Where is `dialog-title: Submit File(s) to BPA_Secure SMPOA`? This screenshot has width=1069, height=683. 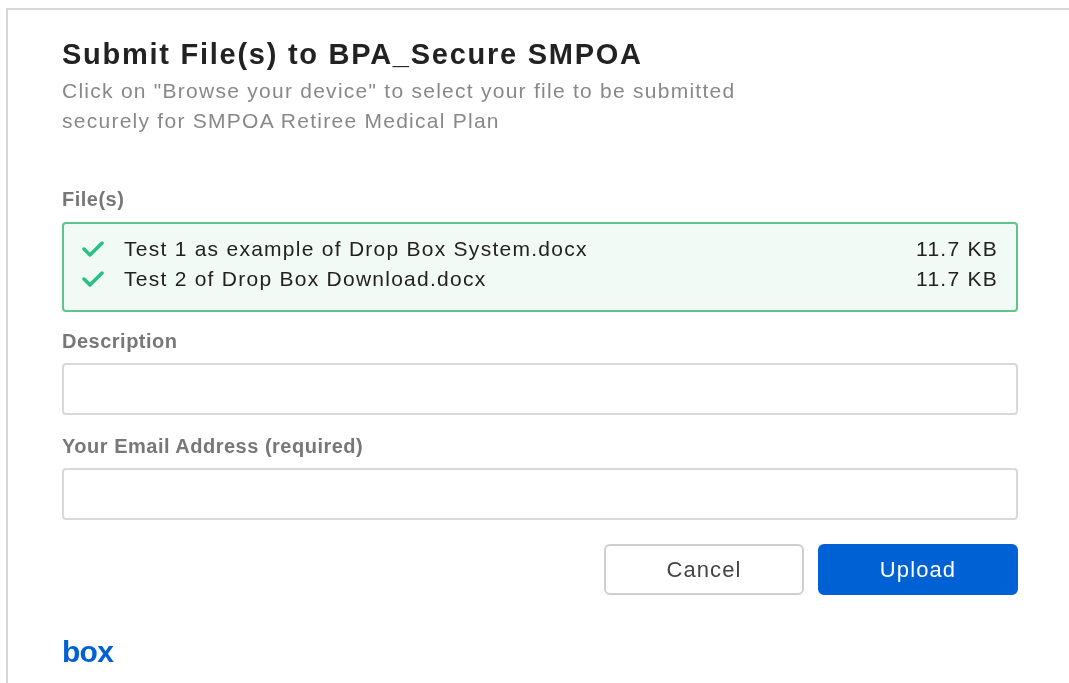
dialog-title: Submit File(s) to BPA_Secure SMPOA is located at coordinates (353, 54).